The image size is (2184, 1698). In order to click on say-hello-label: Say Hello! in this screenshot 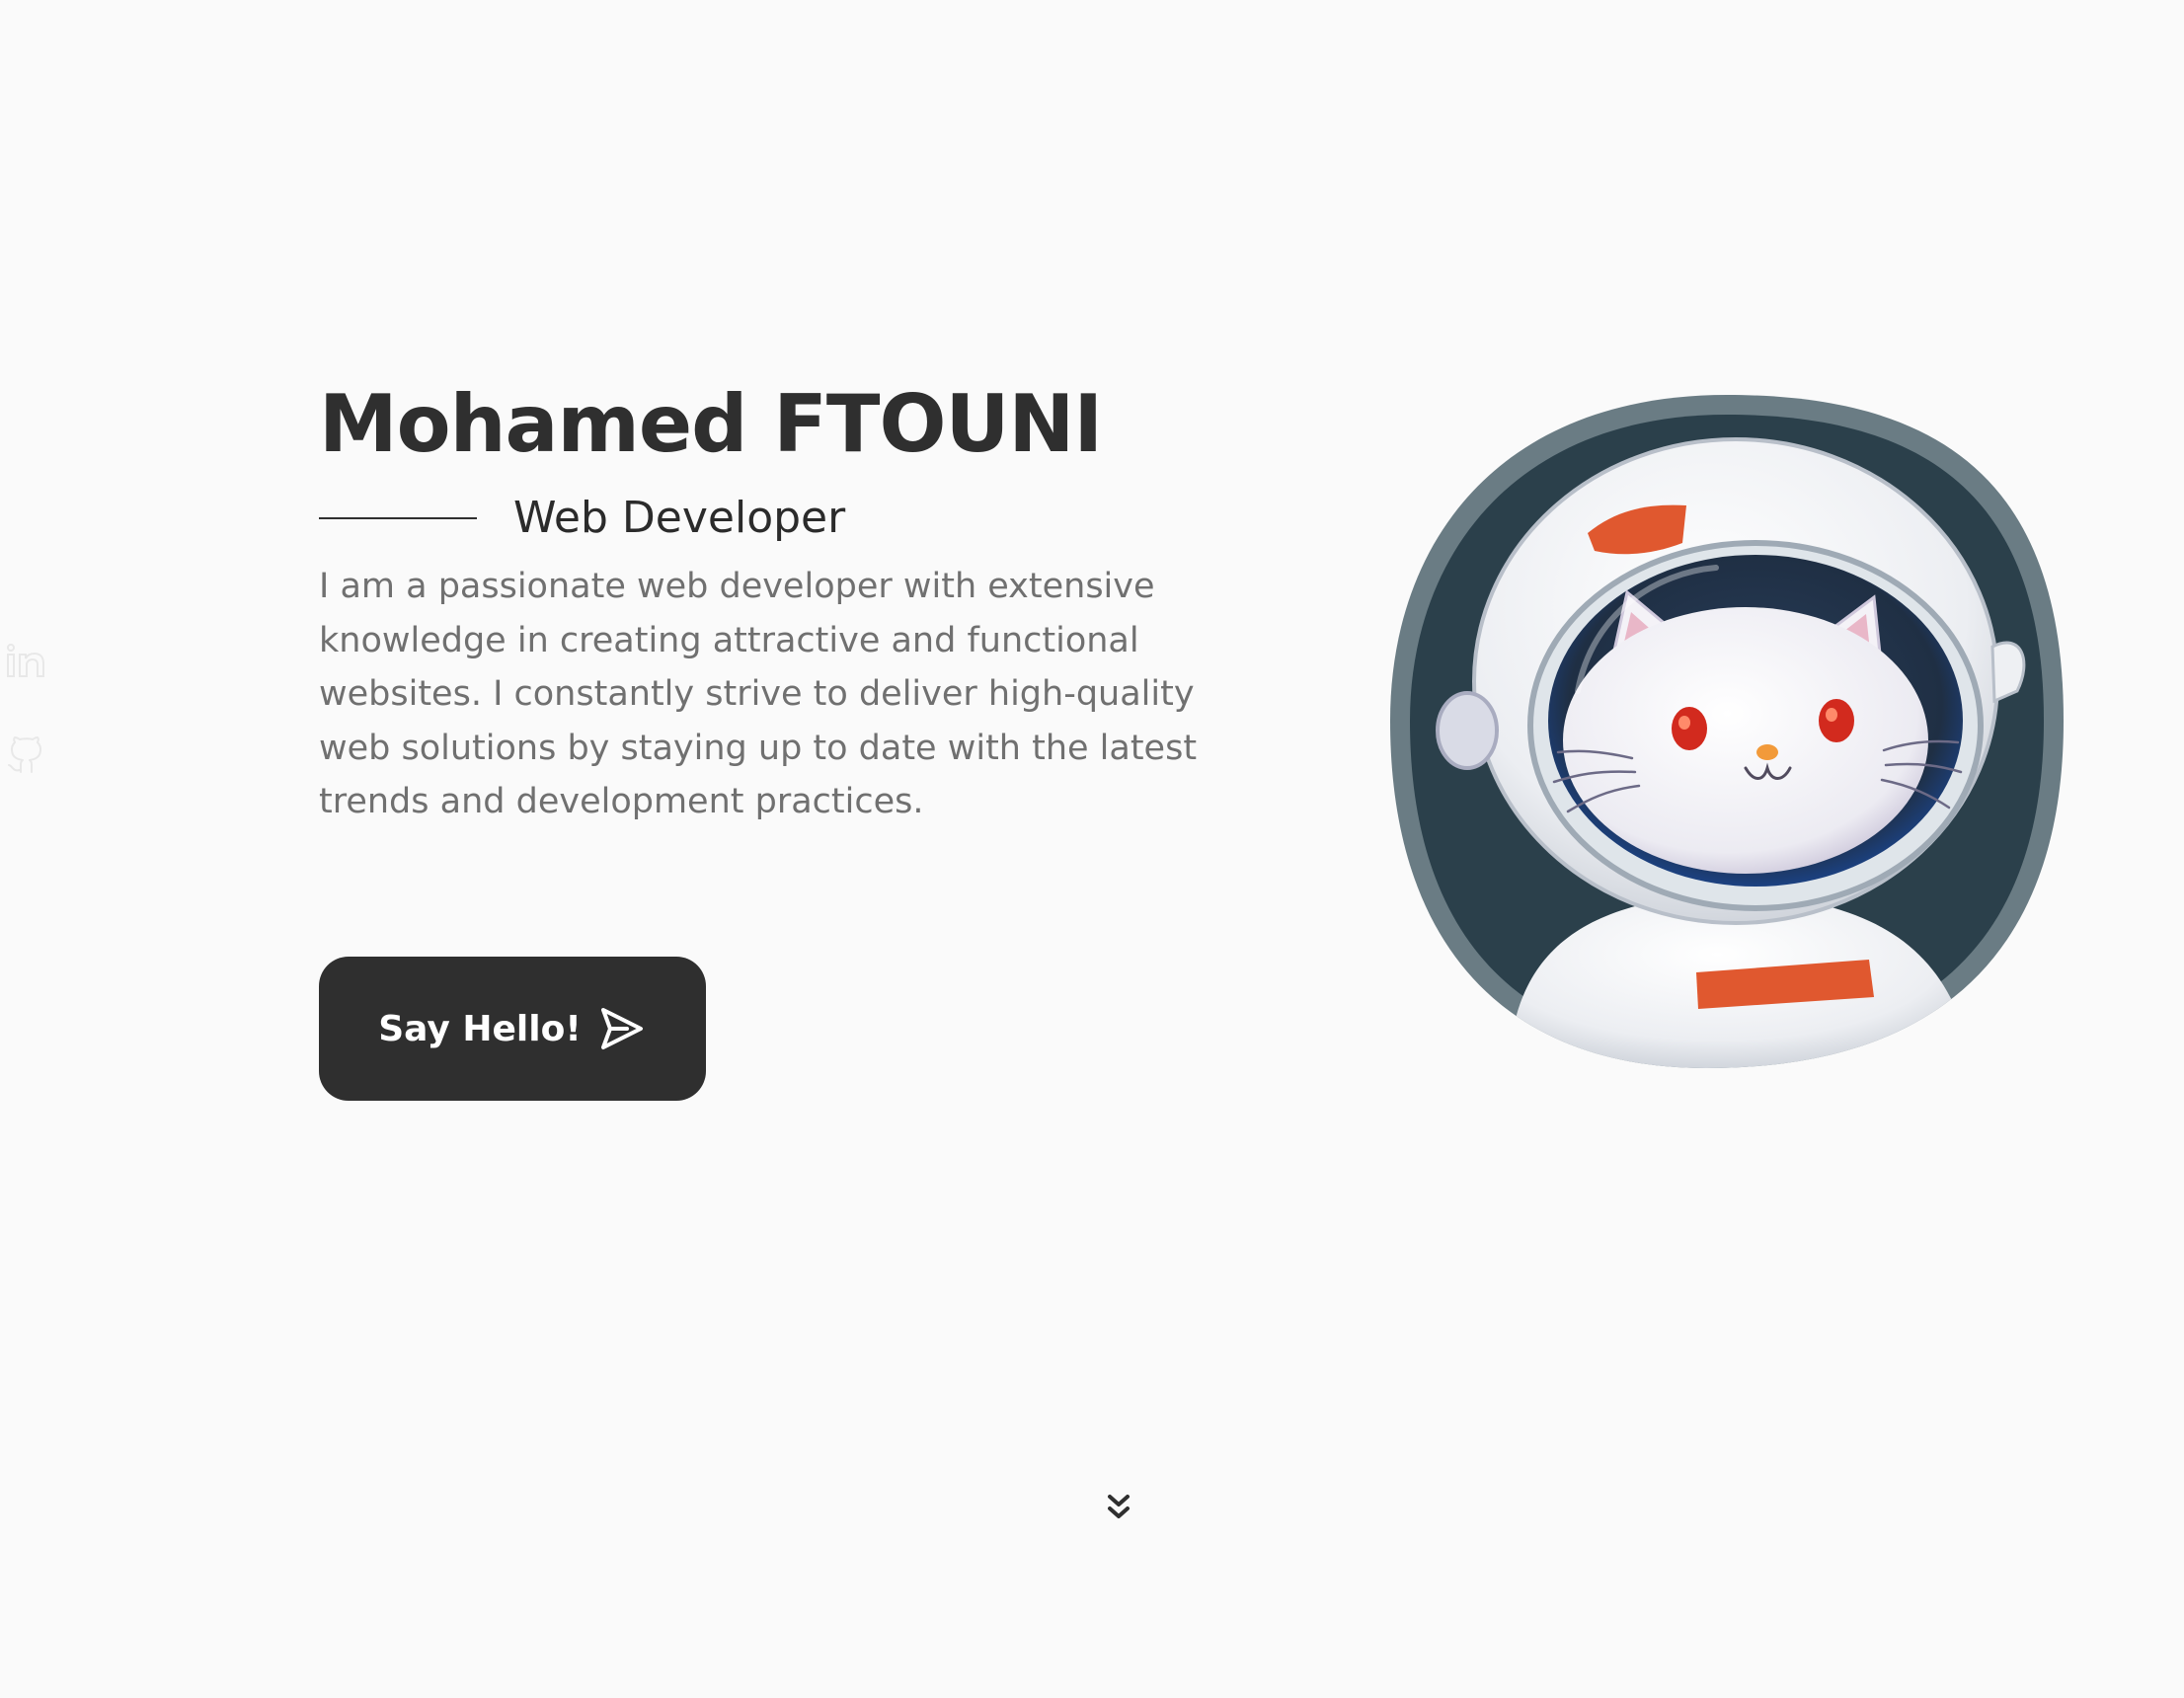, I will do `click(480, 1028)`.